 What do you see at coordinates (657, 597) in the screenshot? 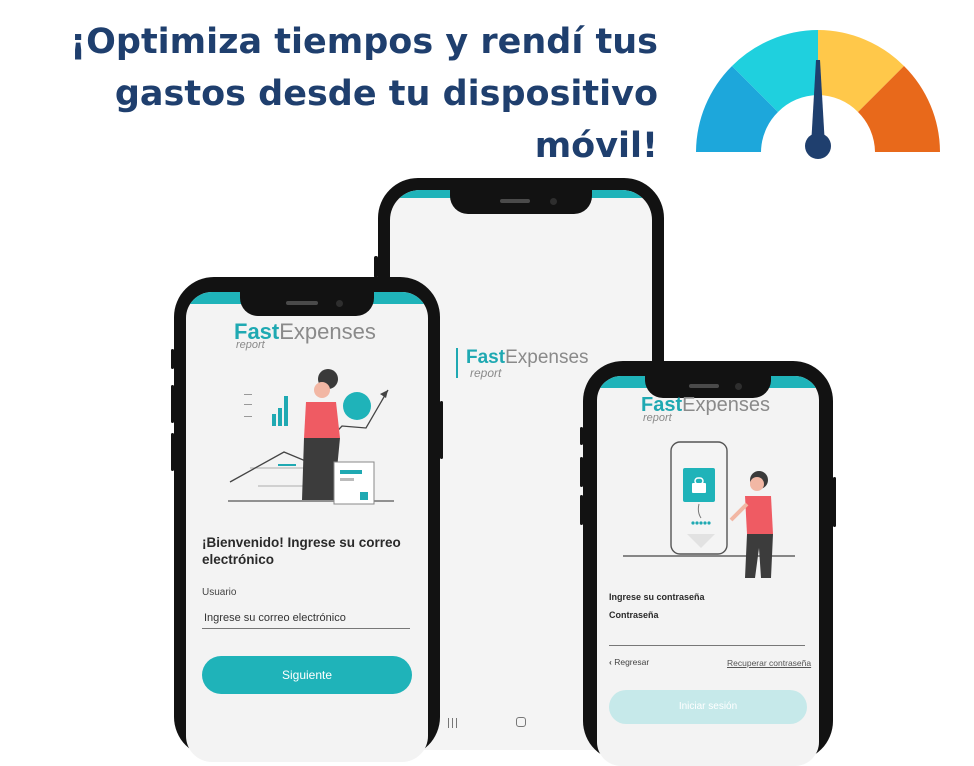
I see `password-heading: Ingrese su contraseña` at bounding box center [657, 597].